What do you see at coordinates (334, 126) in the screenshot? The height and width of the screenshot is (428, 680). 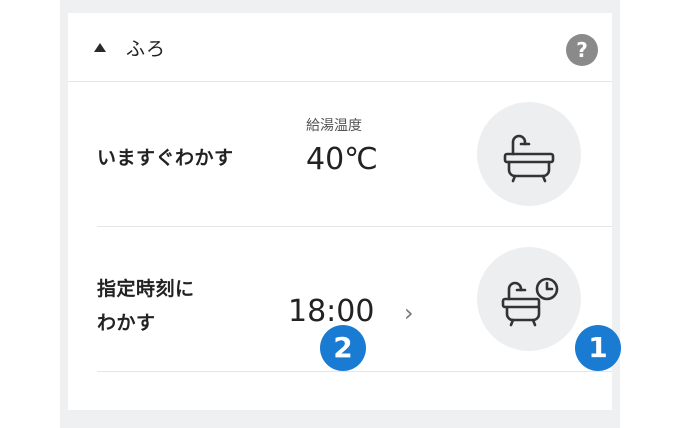 I see `water-temp-caption: 給湯温度` at bounding box center [334, 126].